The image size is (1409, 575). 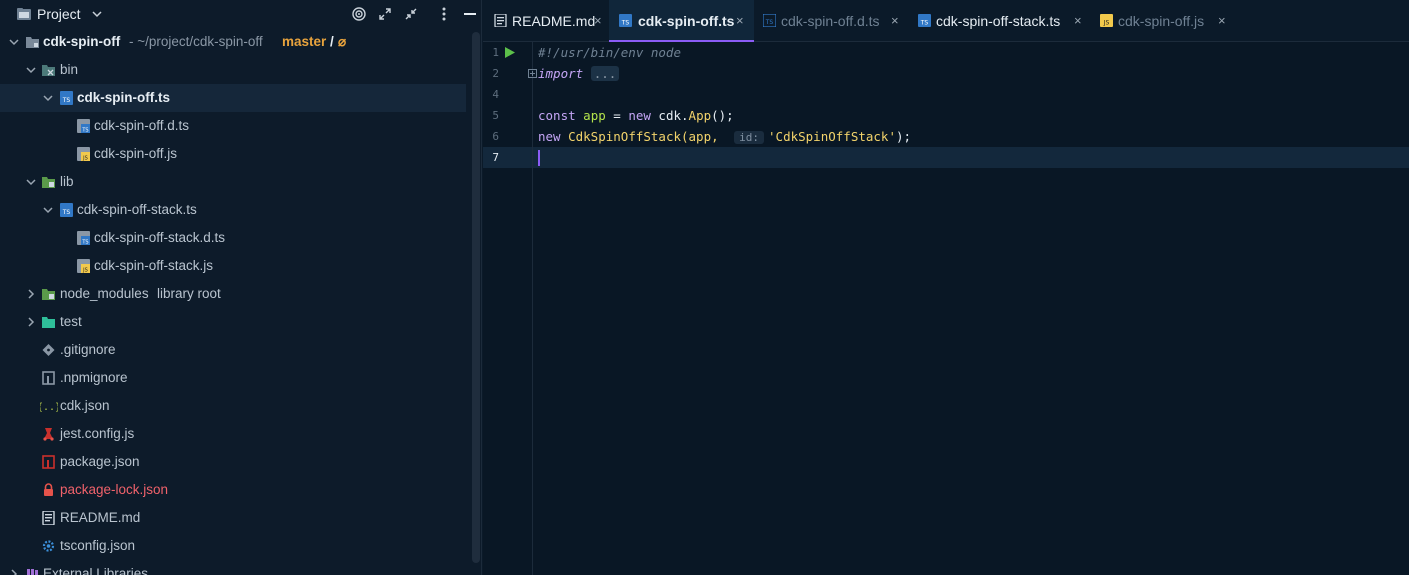 What do you see at coordinates (495, 136) in the screenshot?
I see `line-number: 6` at bounding box center [495, 136].